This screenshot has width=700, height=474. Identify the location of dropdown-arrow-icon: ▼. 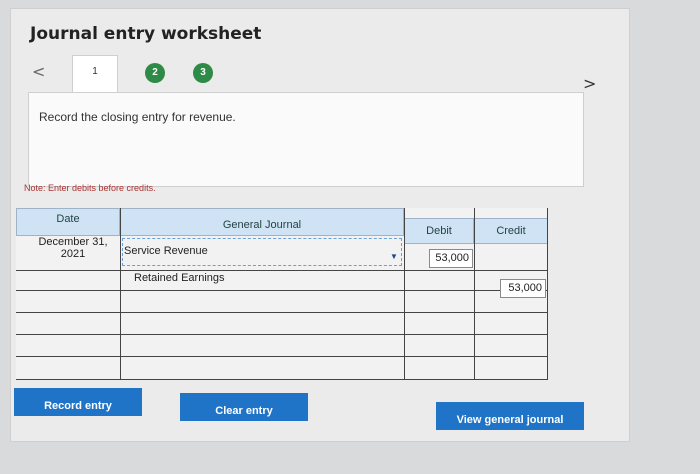
(394, 256).